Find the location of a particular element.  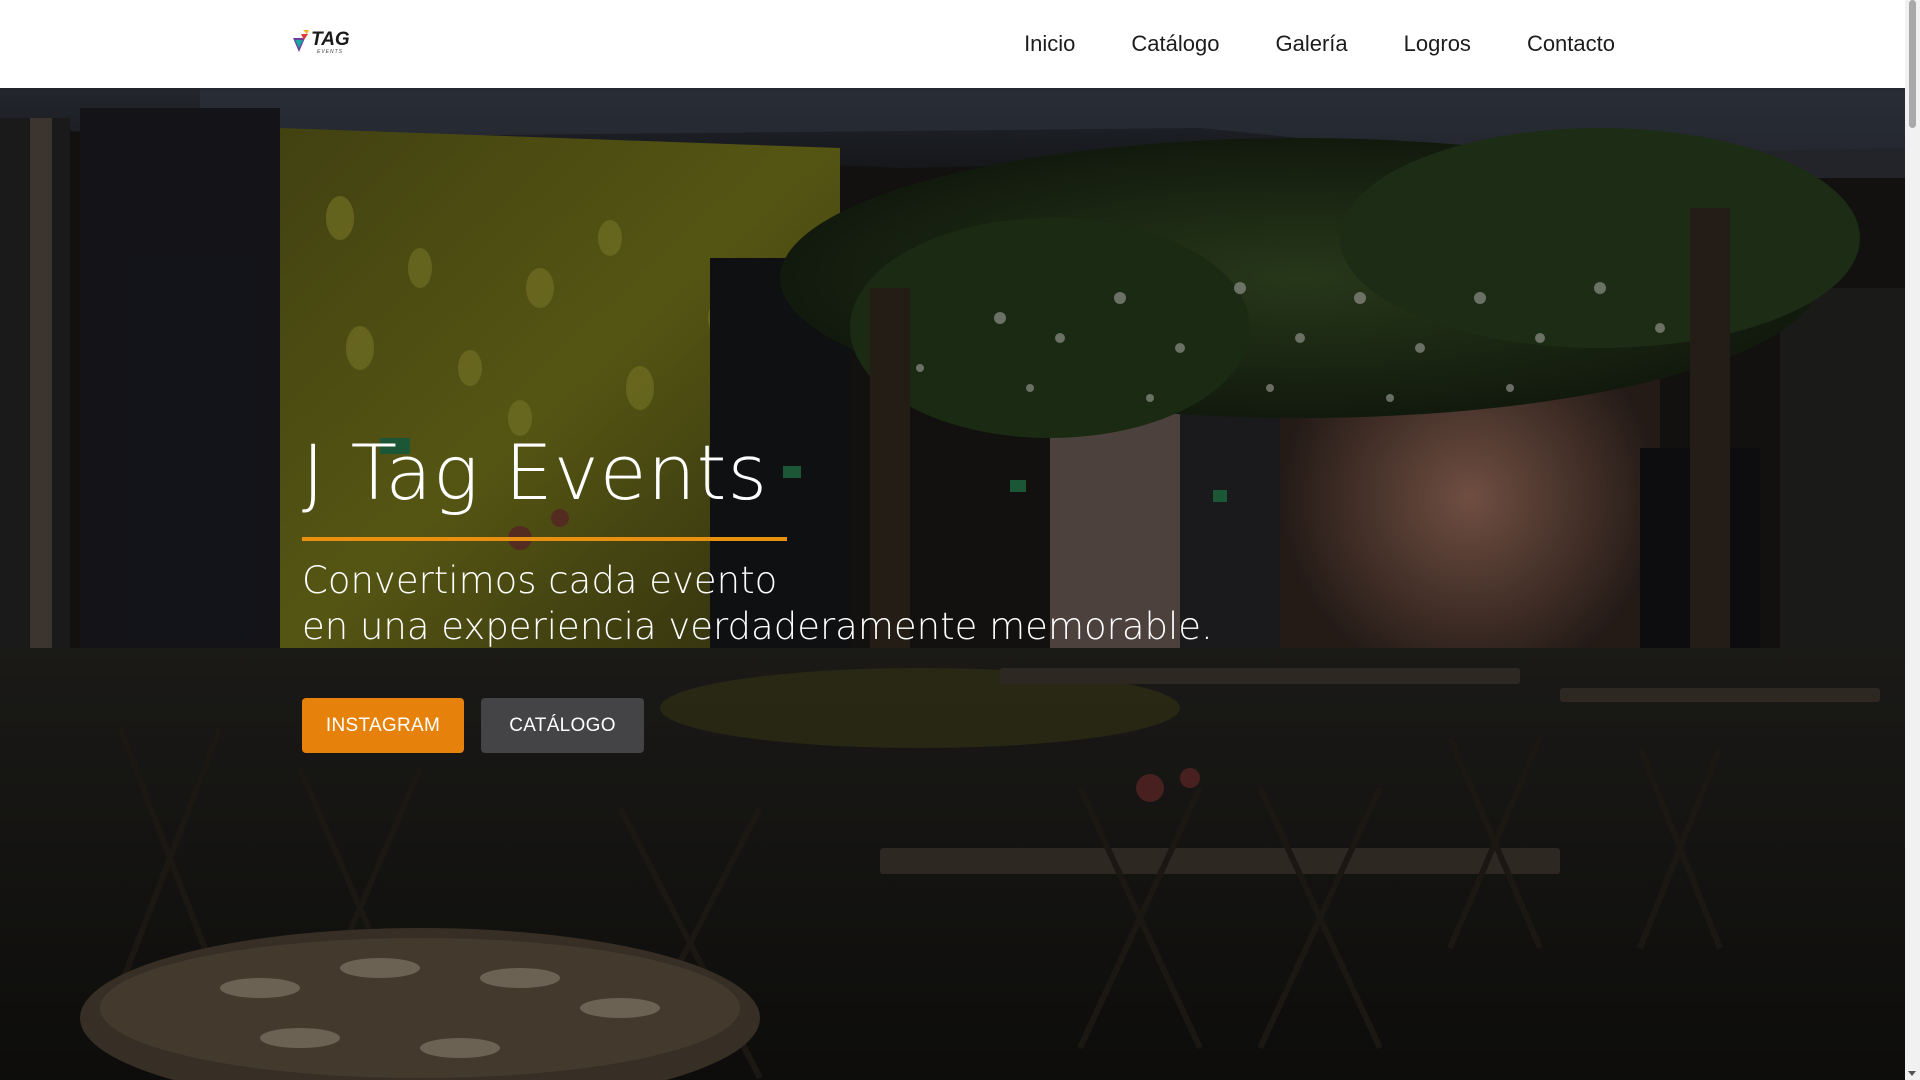

nav-contacto: Contacto is located at coordinates (1571, 44).